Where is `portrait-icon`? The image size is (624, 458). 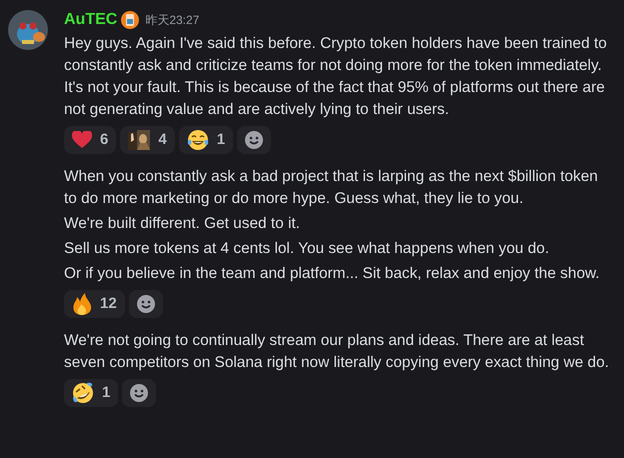
portrait-icon is located at coordinates (139, 140).